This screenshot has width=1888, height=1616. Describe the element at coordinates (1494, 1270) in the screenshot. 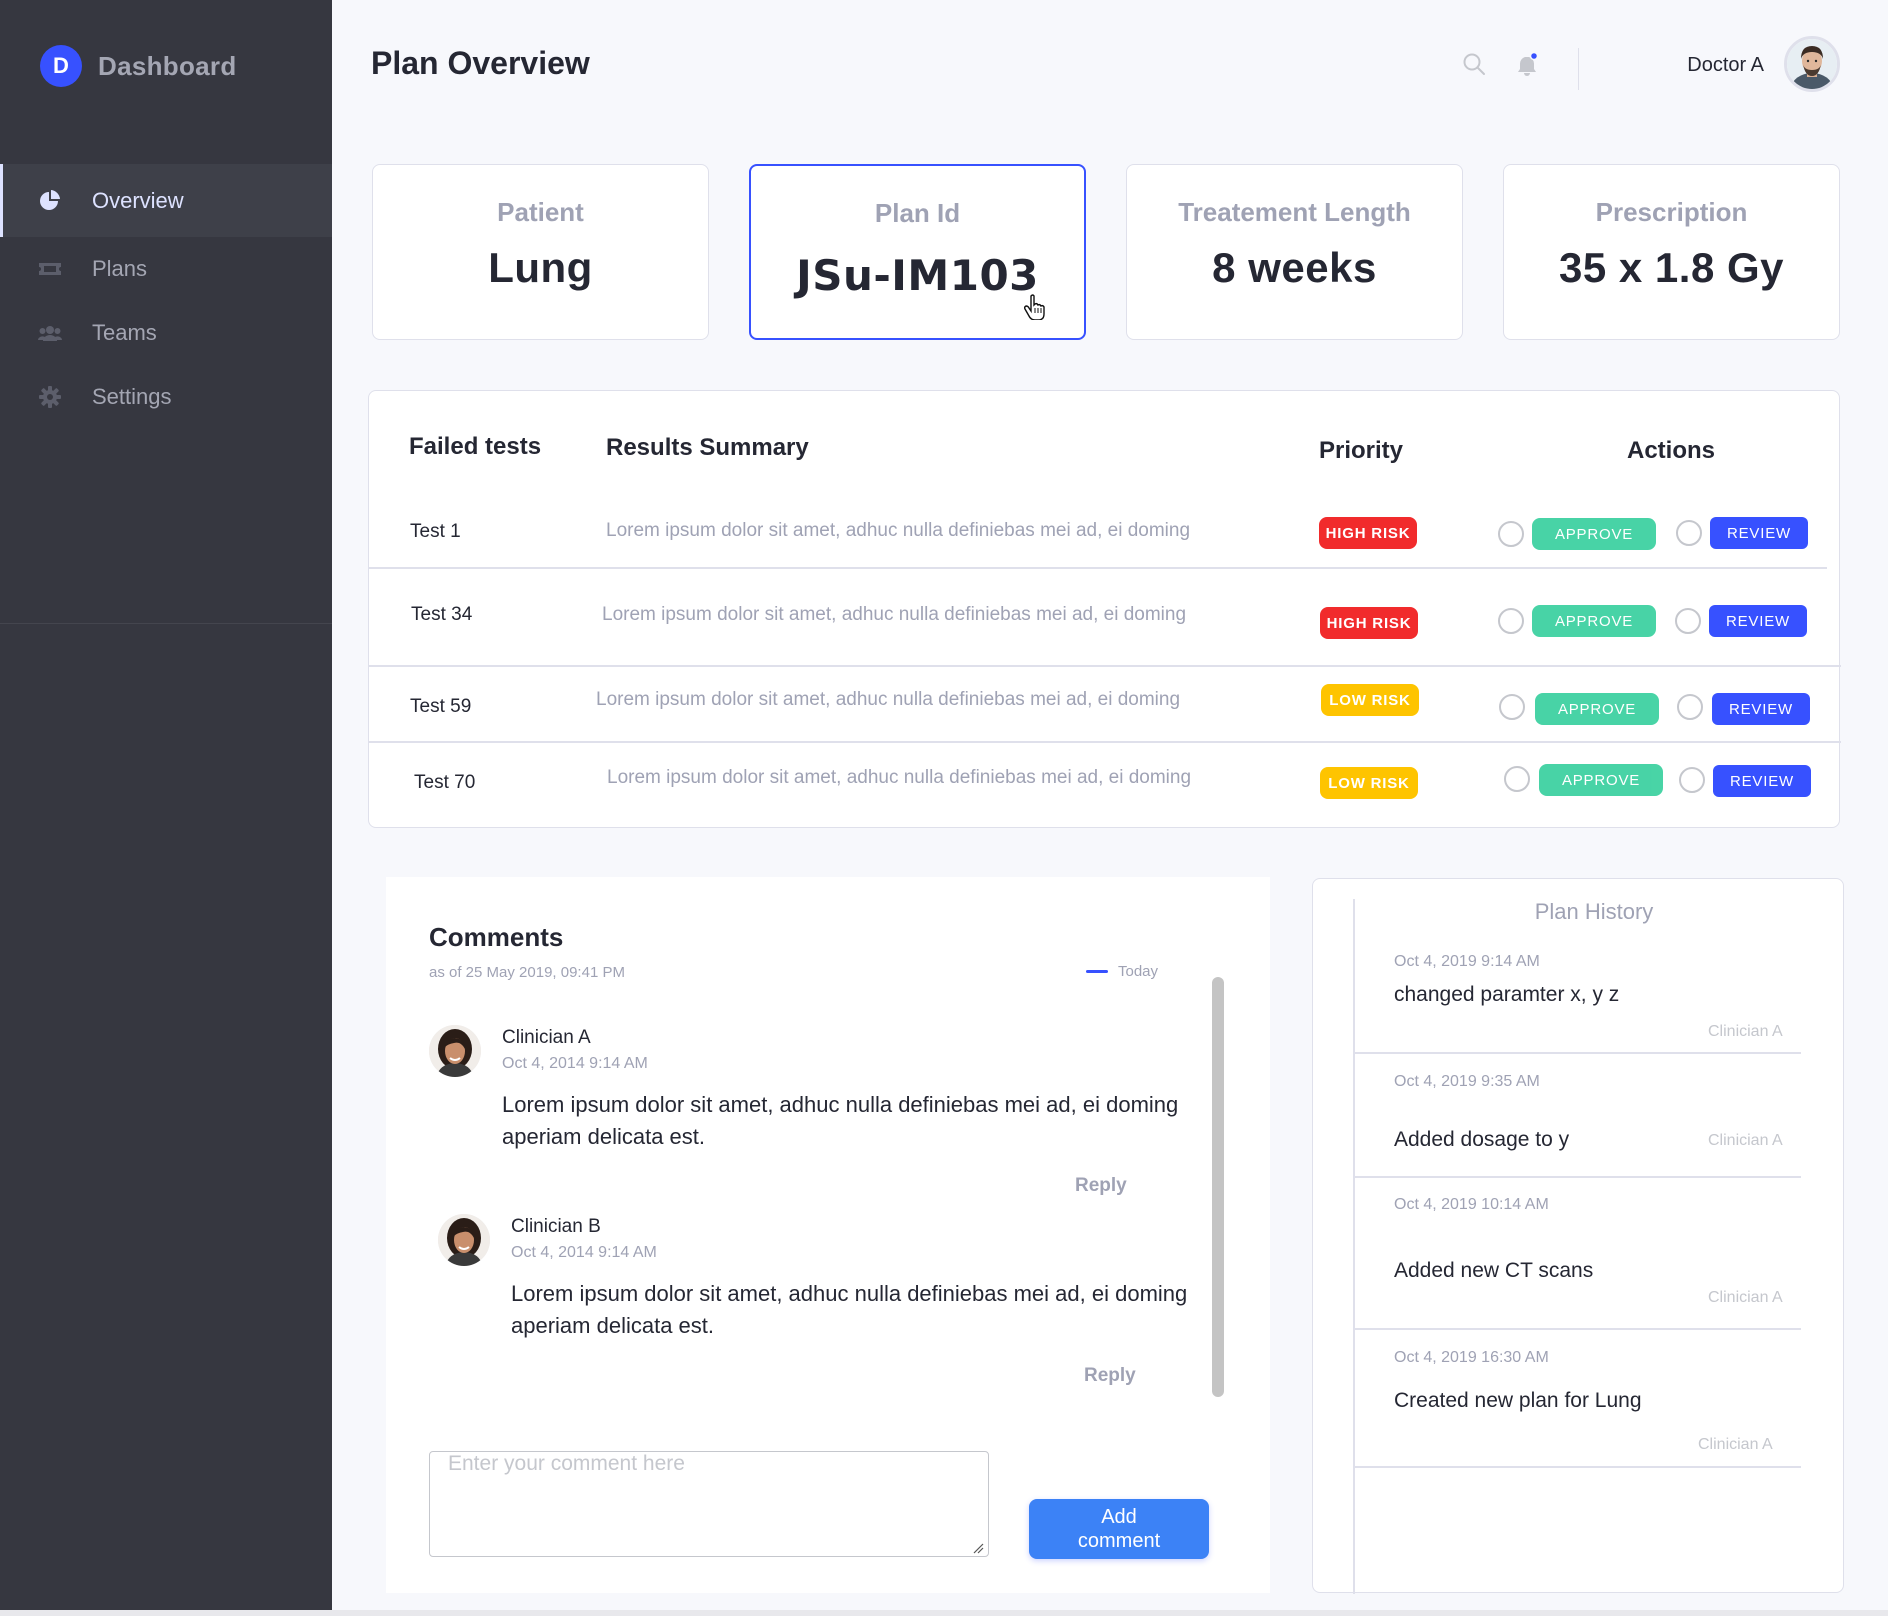

I see `history-text: Added new CT scans` at that location.